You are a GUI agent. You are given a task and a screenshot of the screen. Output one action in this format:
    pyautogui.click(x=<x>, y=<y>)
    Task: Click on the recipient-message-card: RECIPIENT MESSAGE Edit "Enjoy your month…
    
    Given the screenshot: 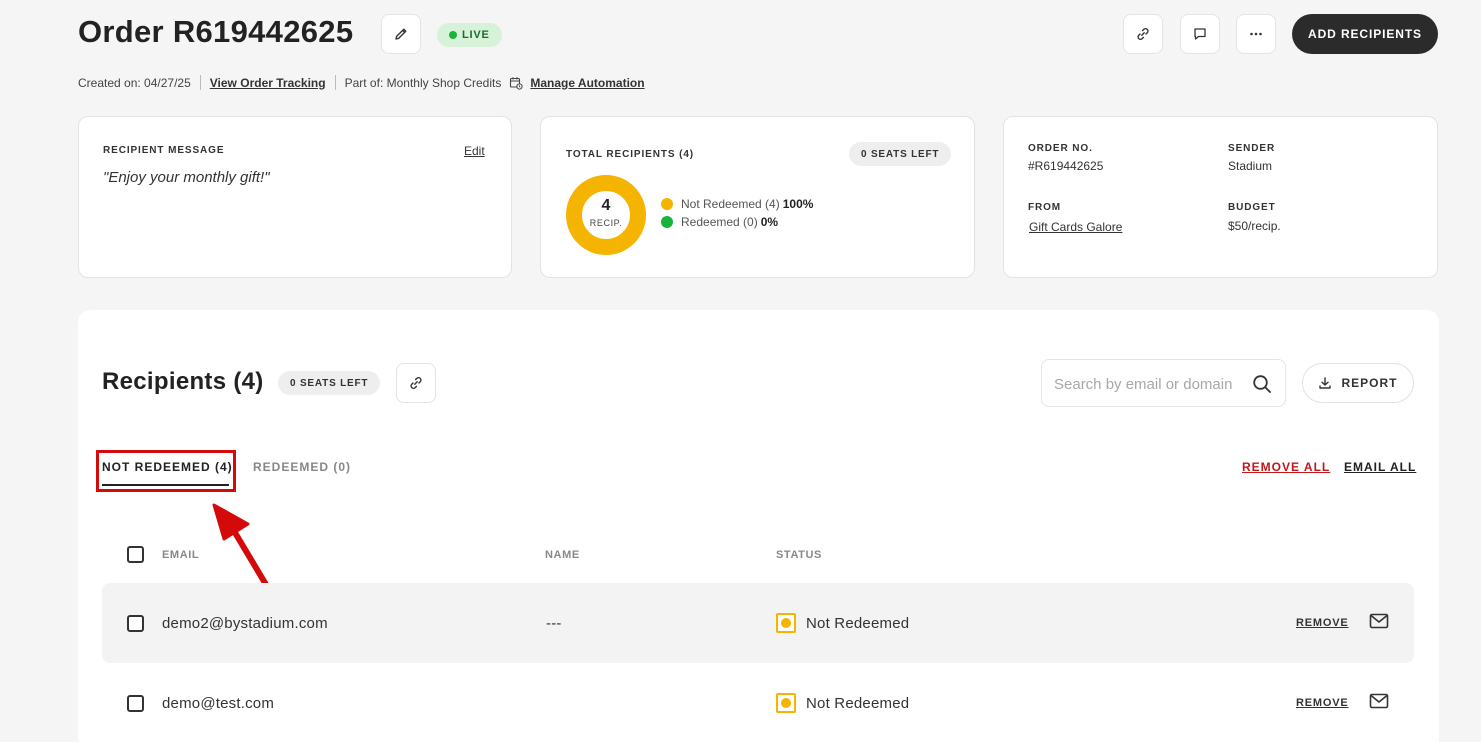 What is the action you would take?
    pyautogui.click(x=295, y=197)
    